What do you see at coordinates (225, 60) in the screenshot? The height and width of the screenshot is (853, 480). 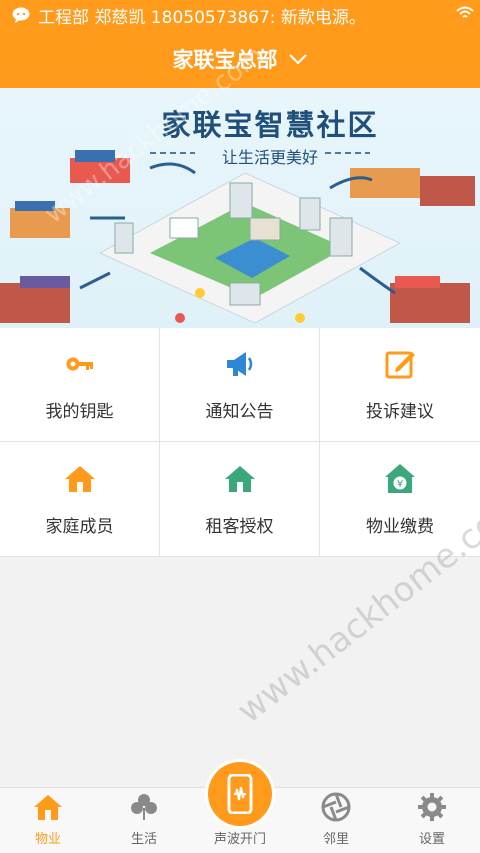 I see `page-title: 家联宝总部` at bounding box center [225, 60].